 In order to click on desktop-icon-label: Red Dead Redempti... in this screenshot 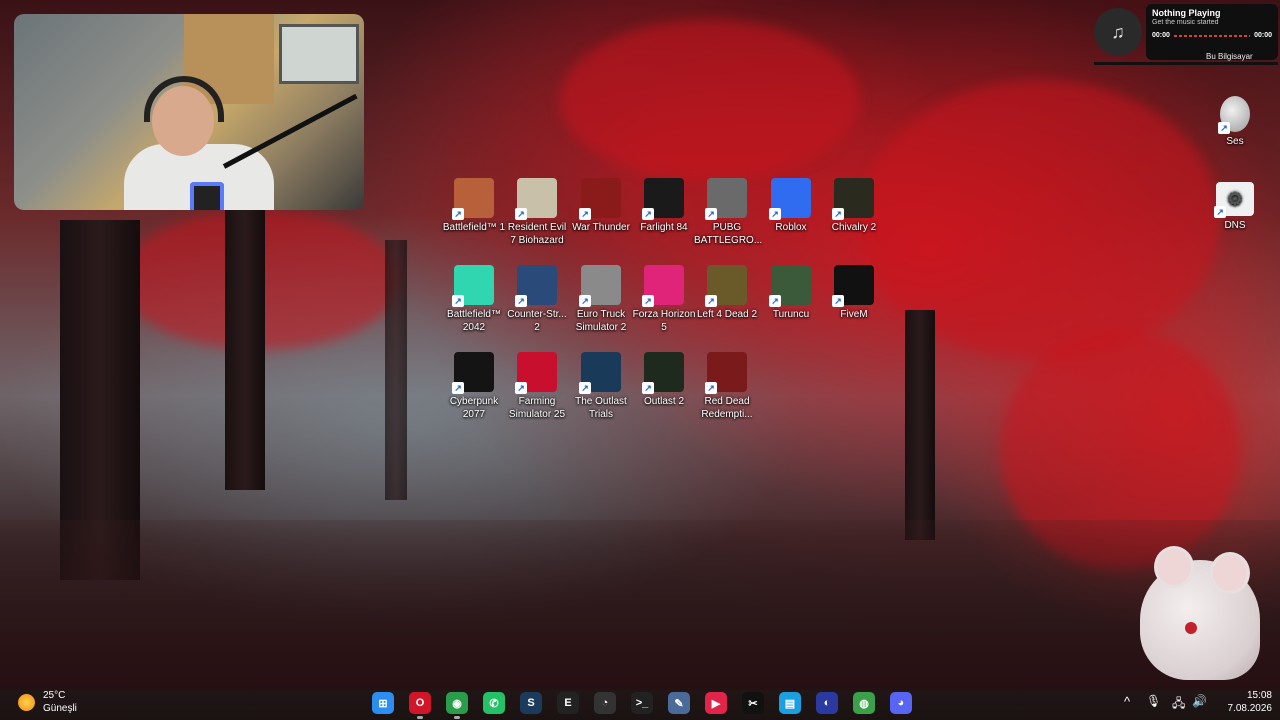, I will do `click(727, 408)`.